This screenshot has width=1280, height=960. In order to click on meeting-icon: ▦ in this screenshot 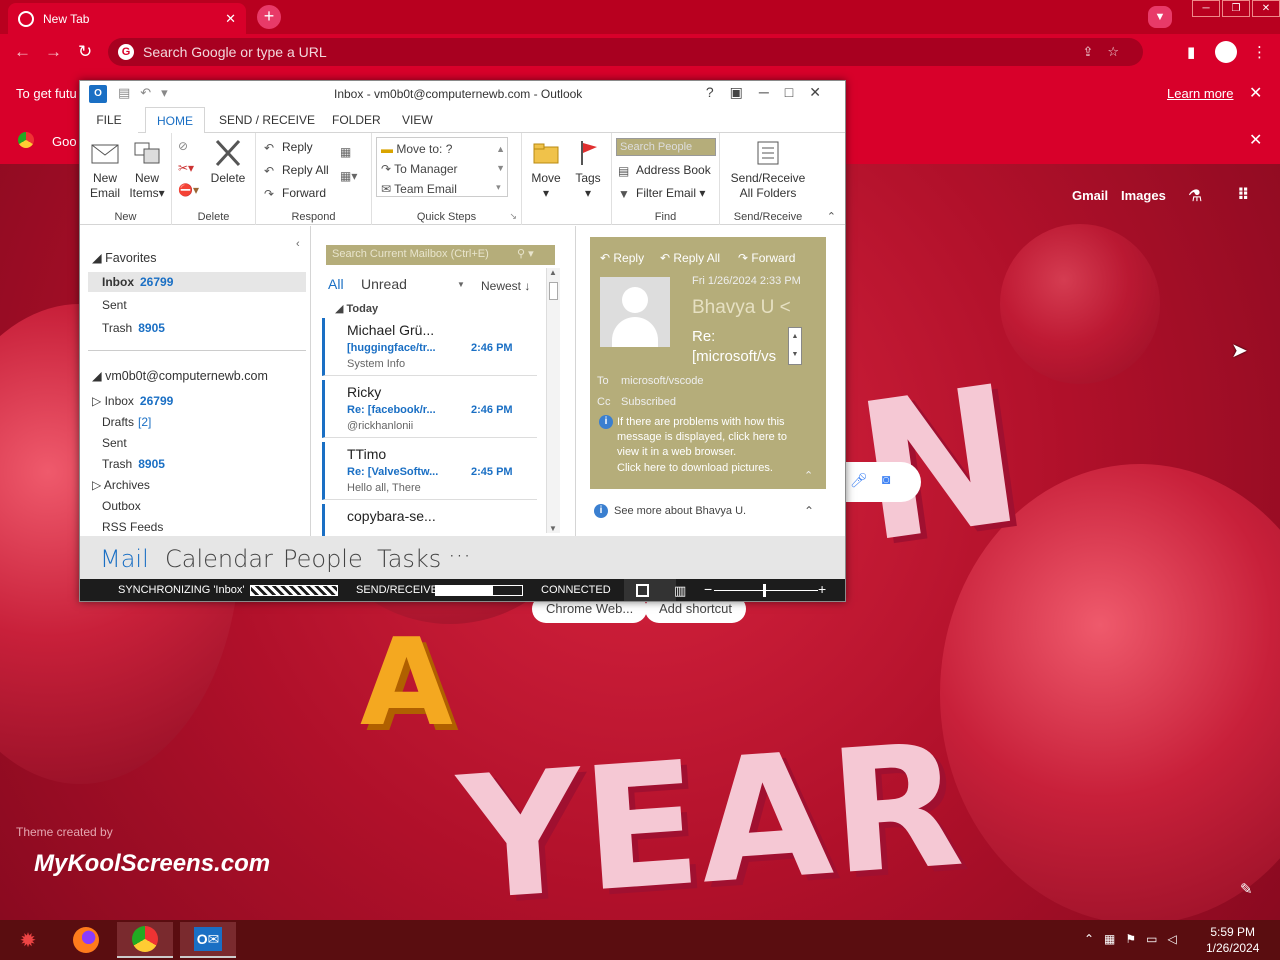, I will do `click(345, 152)`.